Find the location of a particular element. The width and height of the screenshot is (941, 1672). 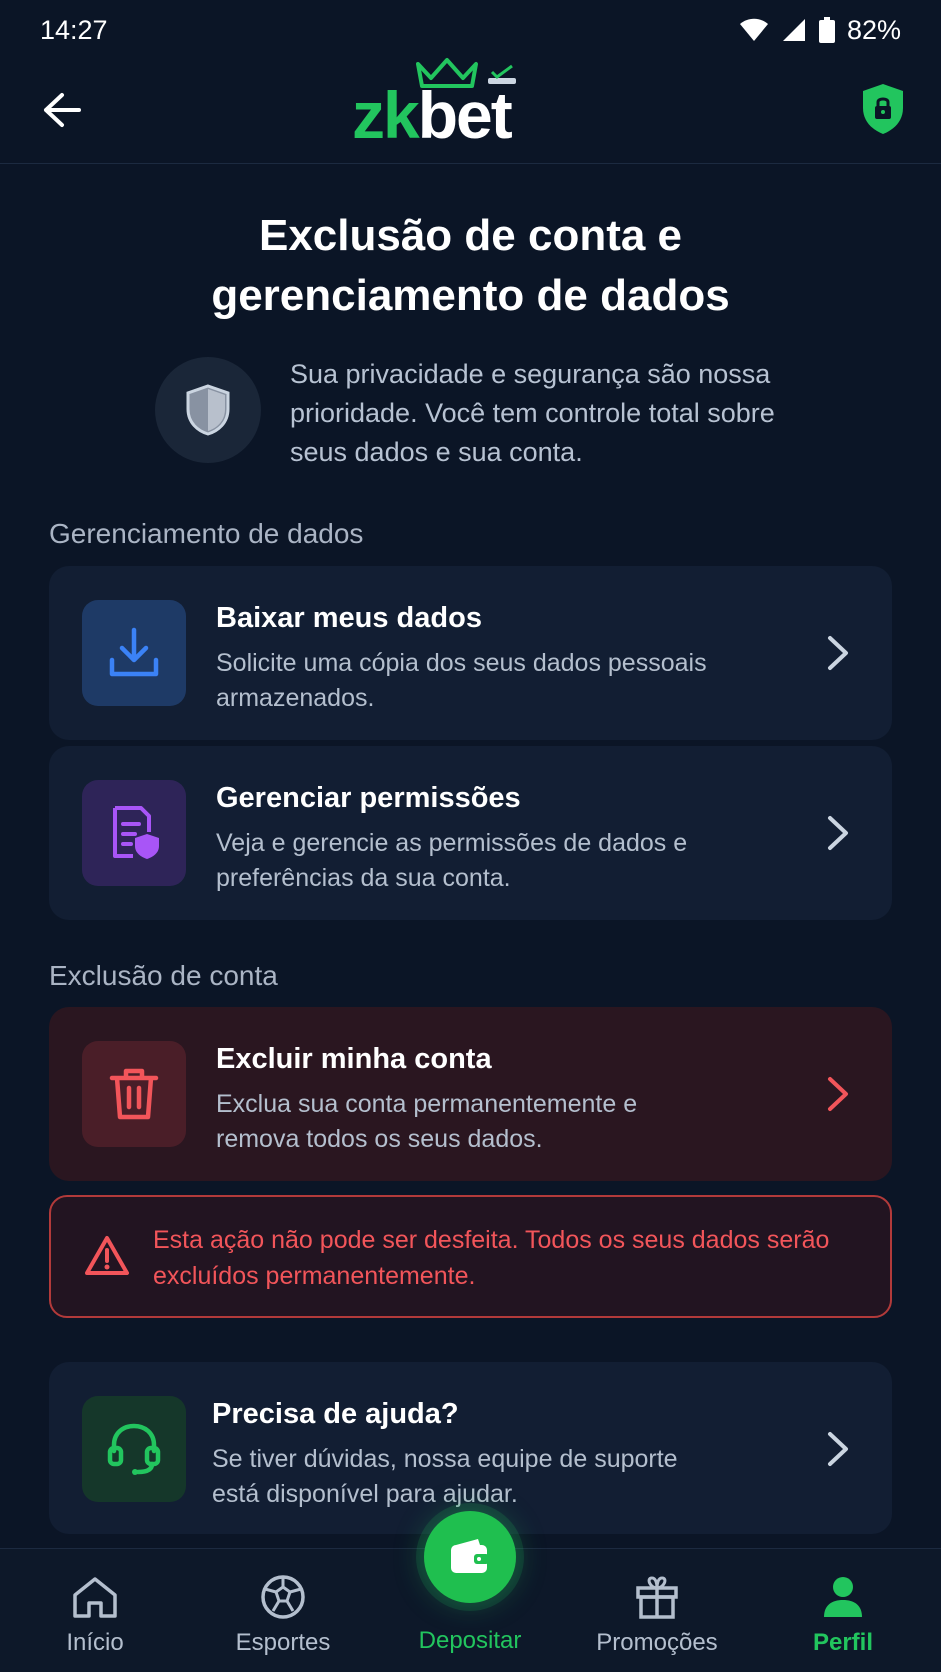

deposit-button is located at coordinates (470, 1557).